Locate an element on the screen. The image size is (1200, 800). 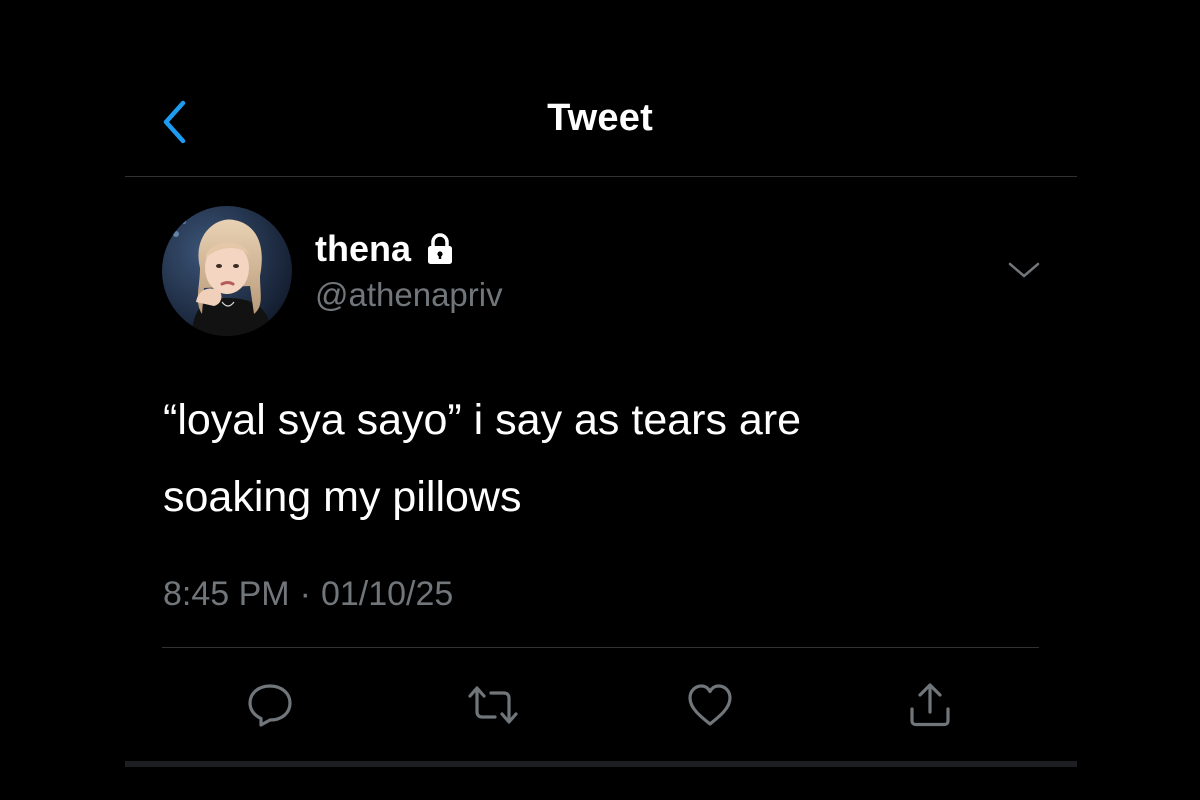
bottom-divider is located at coordinates (601, 764).